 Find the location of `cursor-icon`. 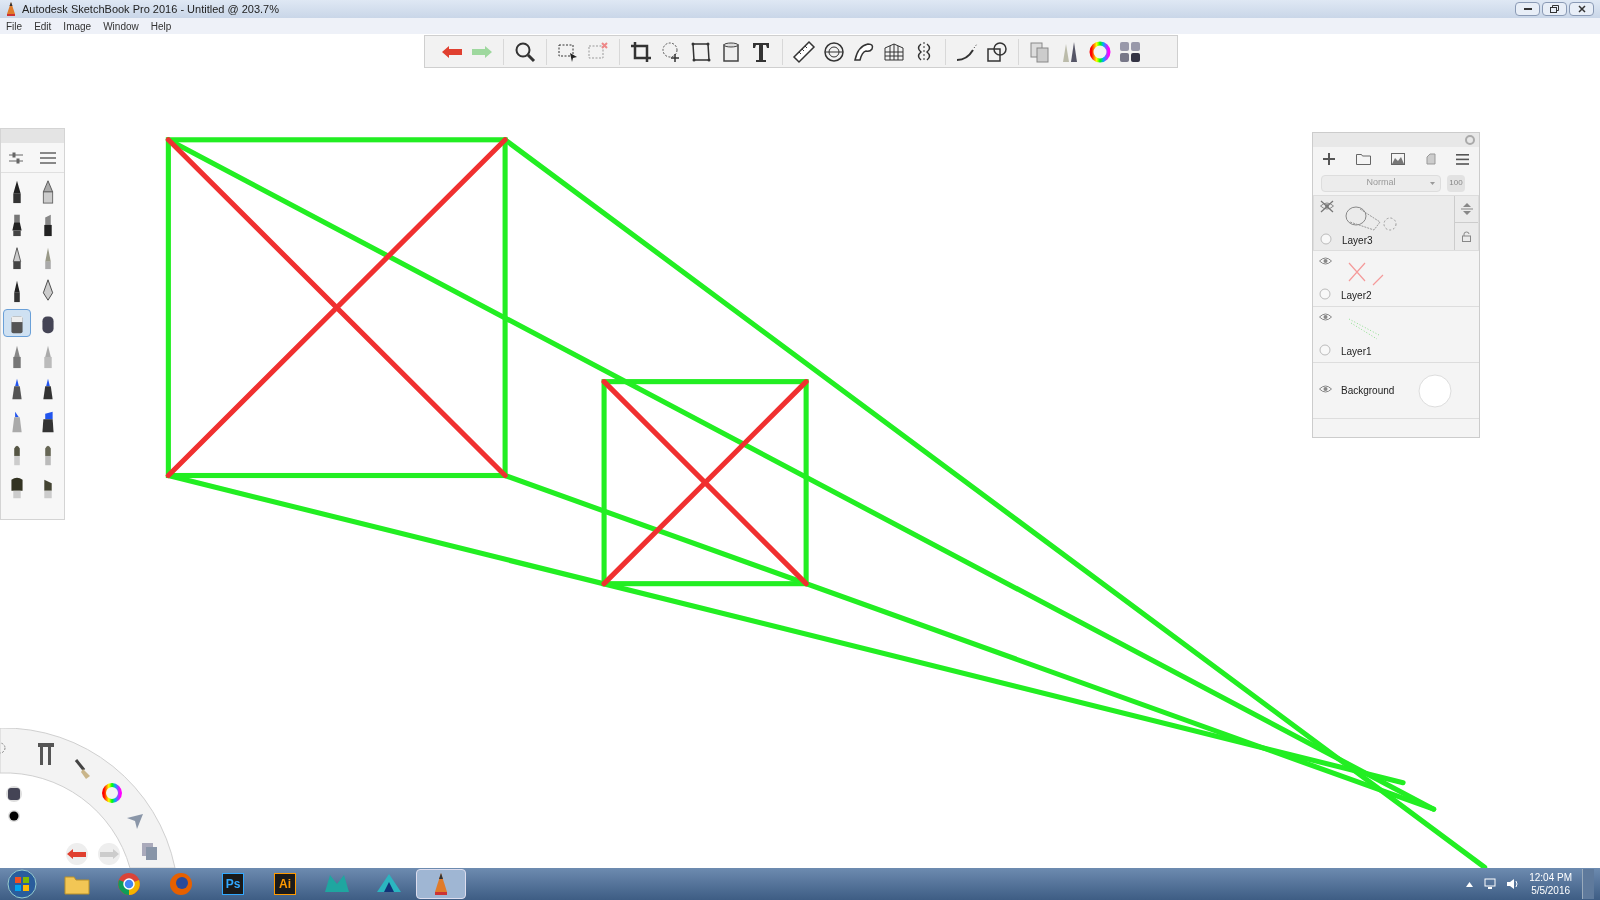

cursor-icon is located at coordinates (135, 821).